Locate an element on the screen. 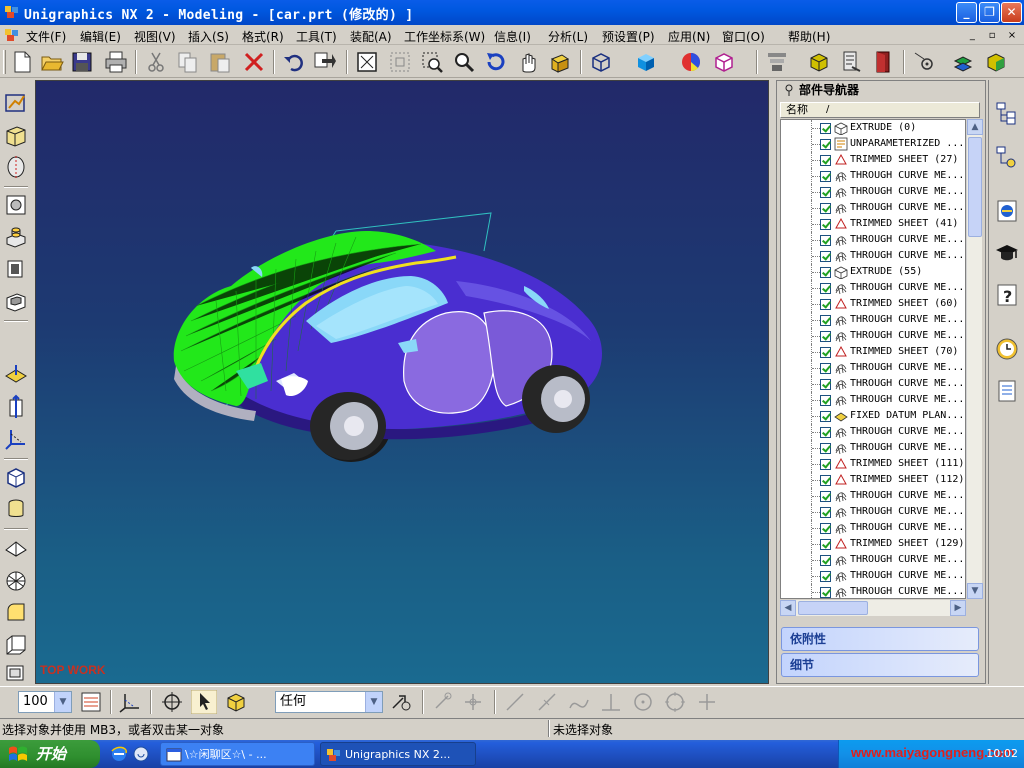 This screenshot has width=1024, height=768. pad-icon is located at coordinates (16, 269).